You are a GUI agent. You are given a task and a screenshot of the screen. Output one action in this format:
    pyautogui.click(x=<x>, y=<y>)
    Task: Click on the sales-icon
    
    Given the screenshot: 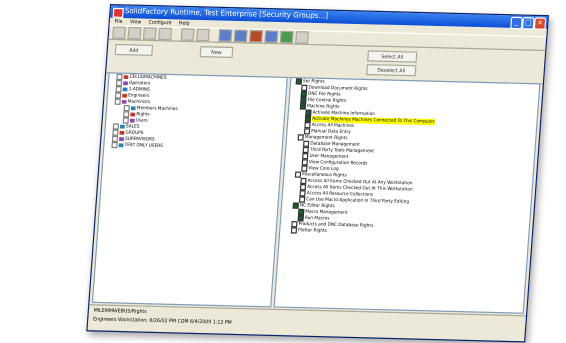 What is the action you would take?
    pyautogui.click(x=122, y=126)
    